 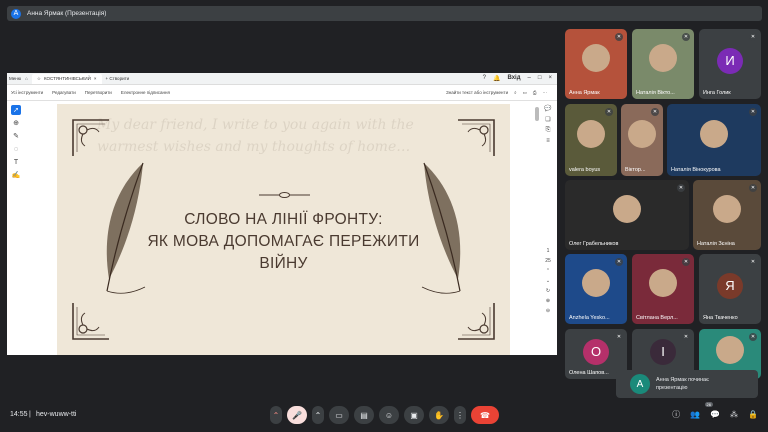 What do you see at coordinates (485, 415) in the screenshot?
I see `end-call-icon: ☎` at bounding box center [485, 415].